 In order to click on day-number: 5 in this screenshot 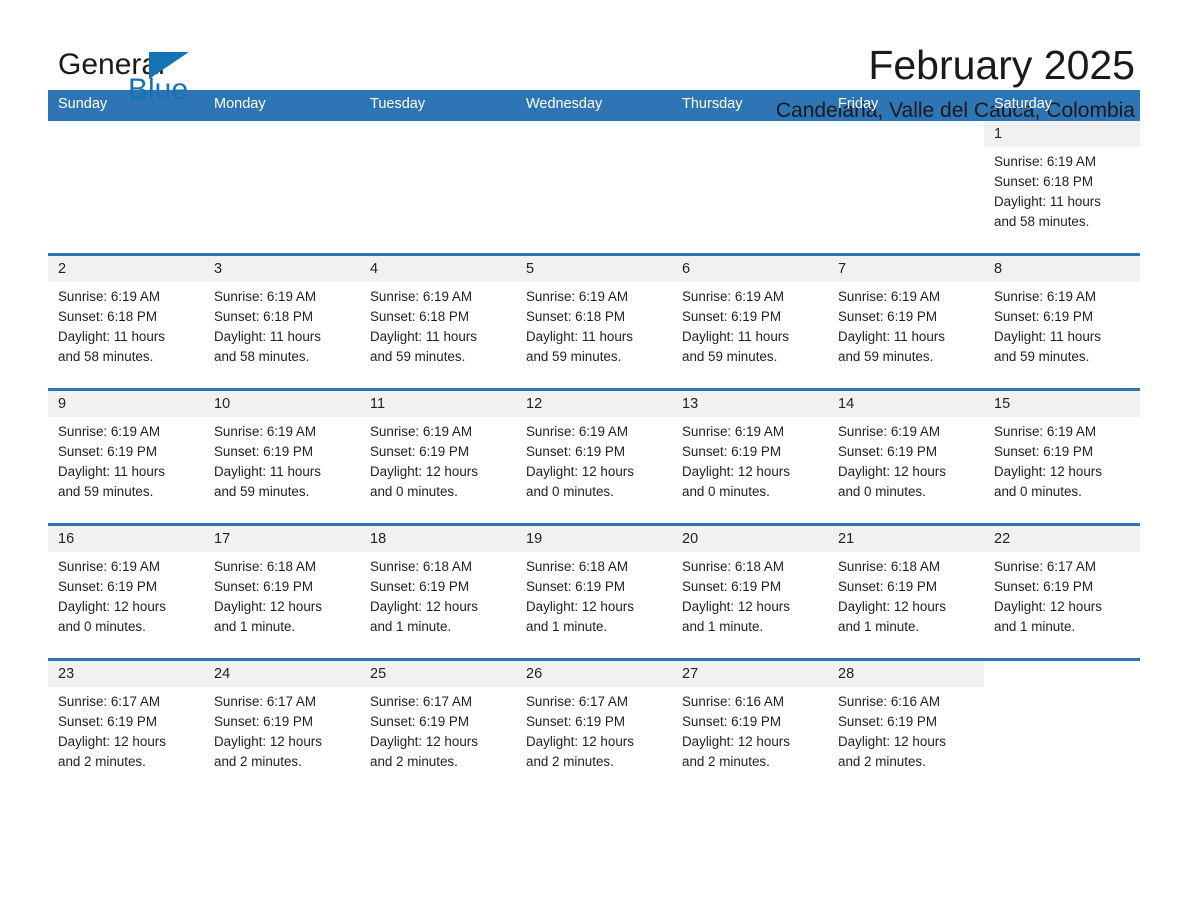, I will do `click(530, 269)`.